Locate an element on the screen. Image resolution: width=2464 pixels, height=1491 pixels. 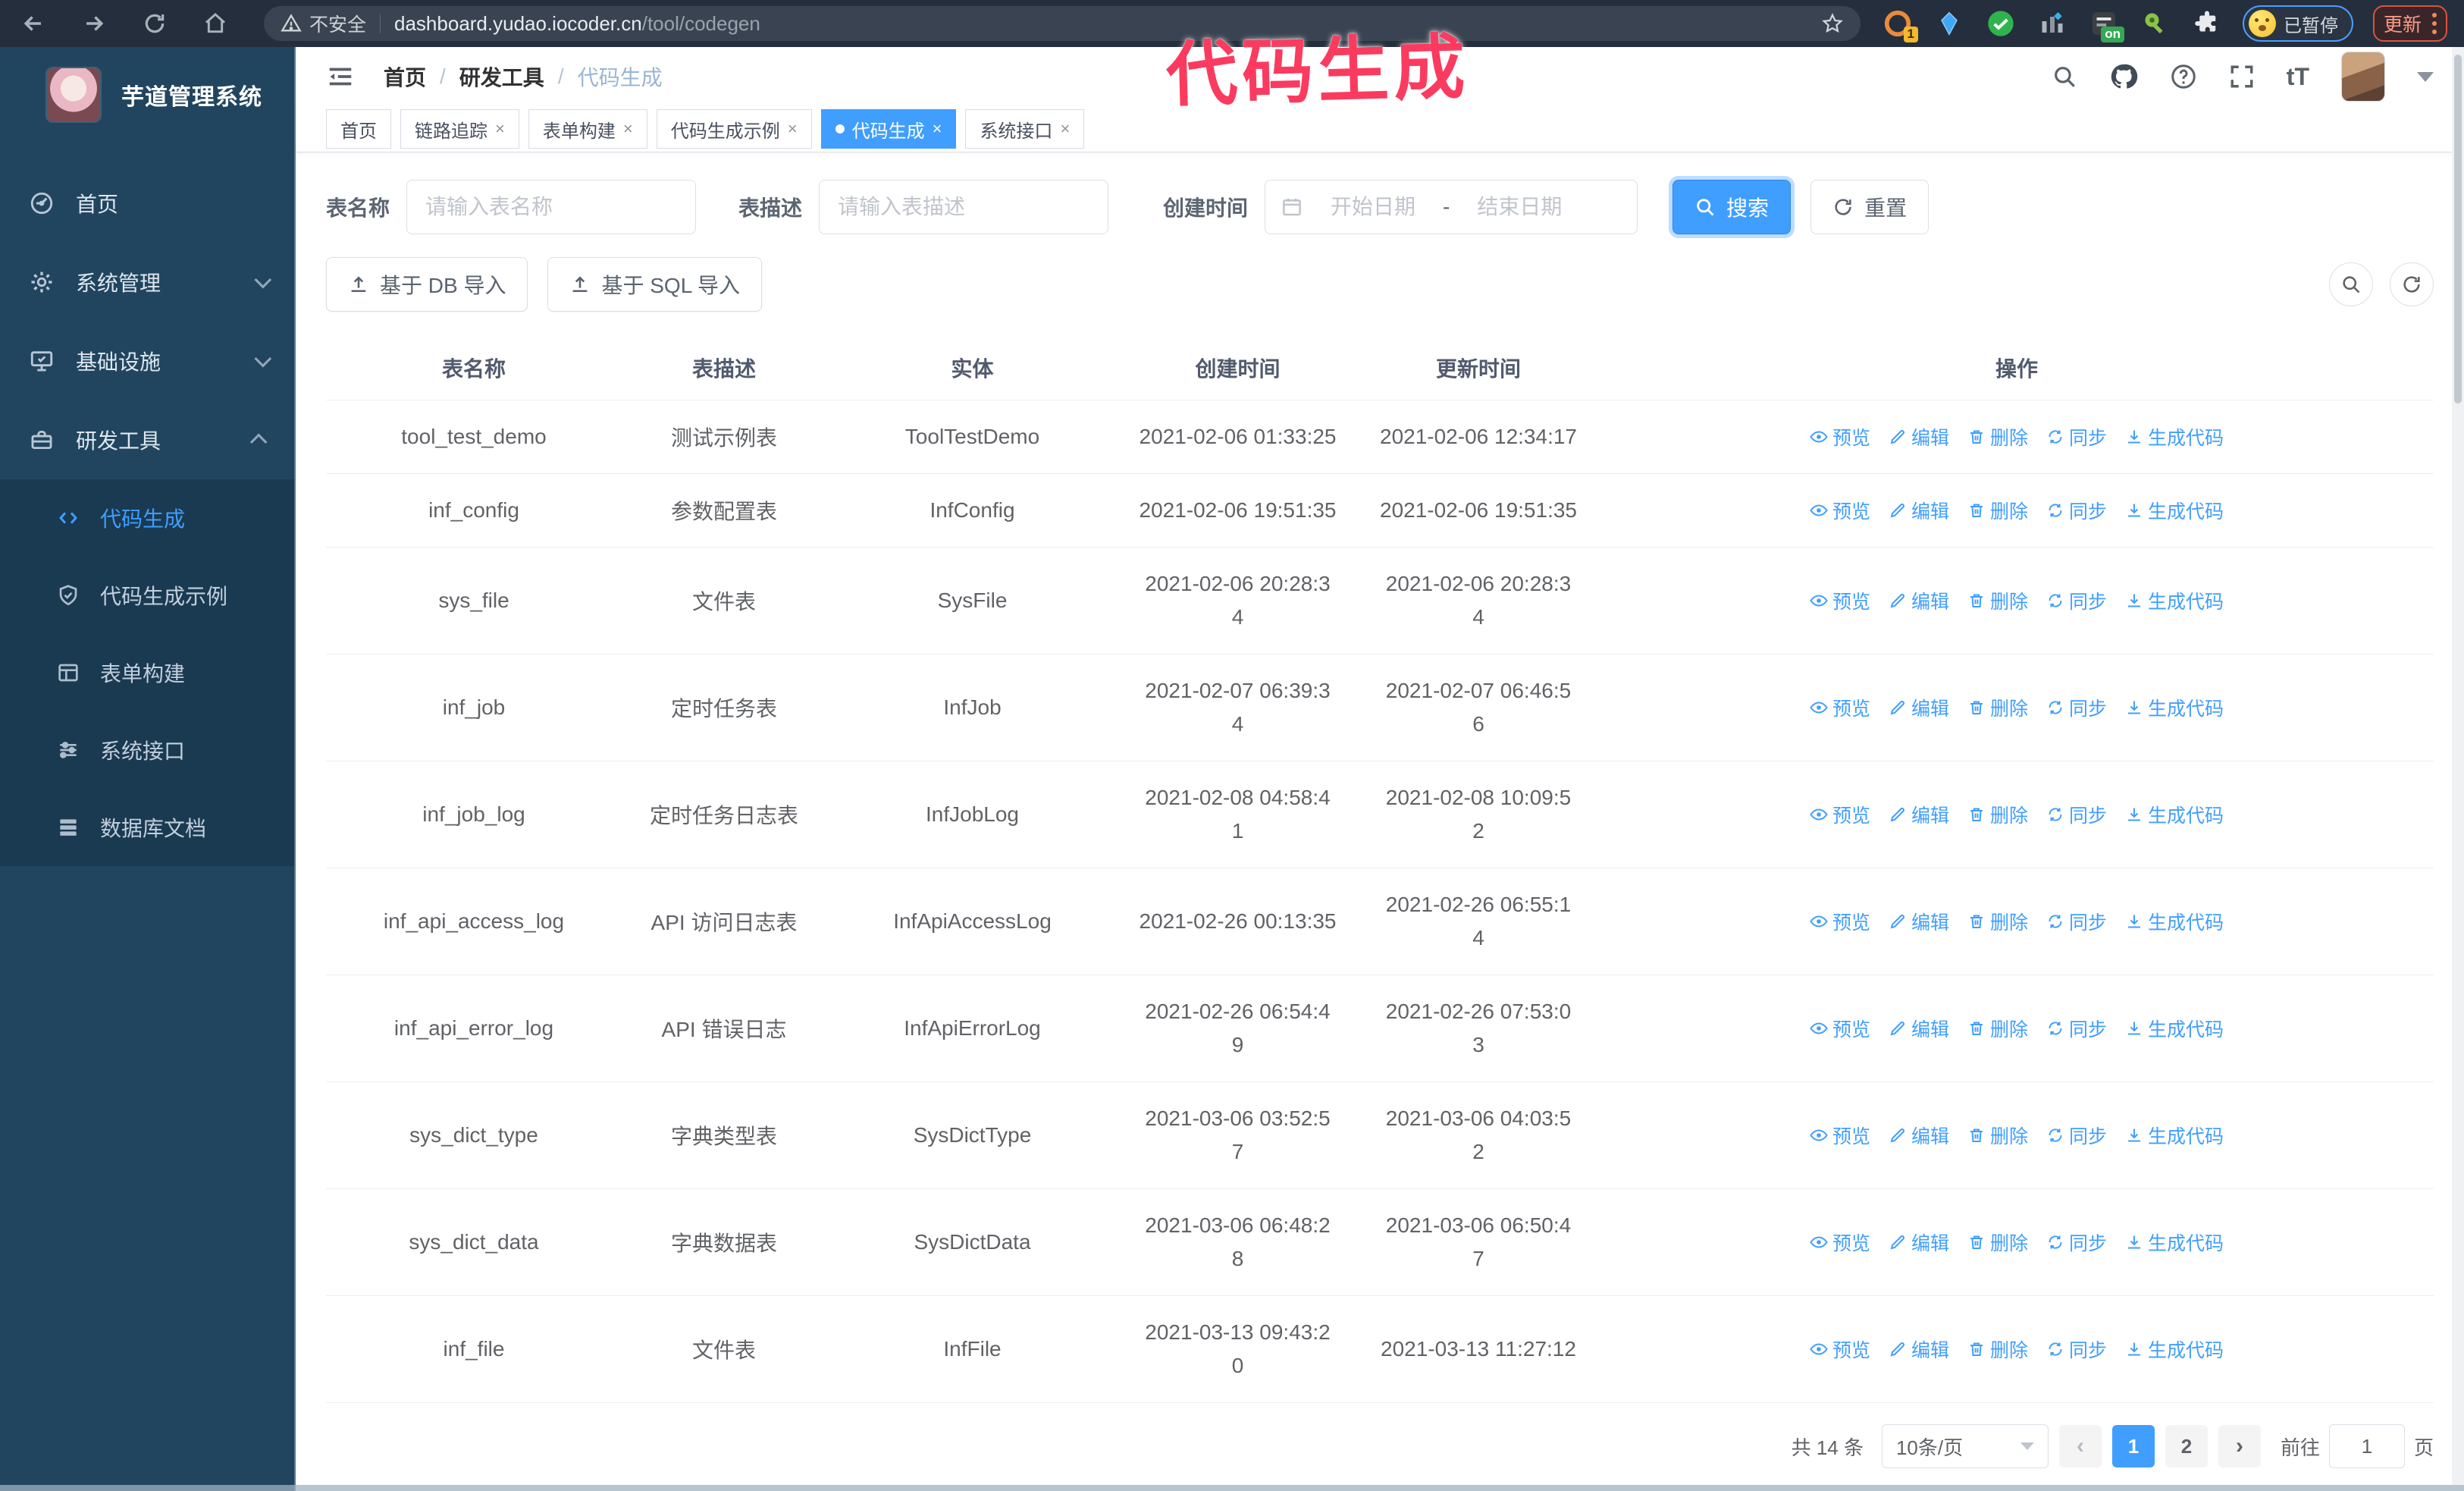
help-icon is located at coordinates (2183, 76).